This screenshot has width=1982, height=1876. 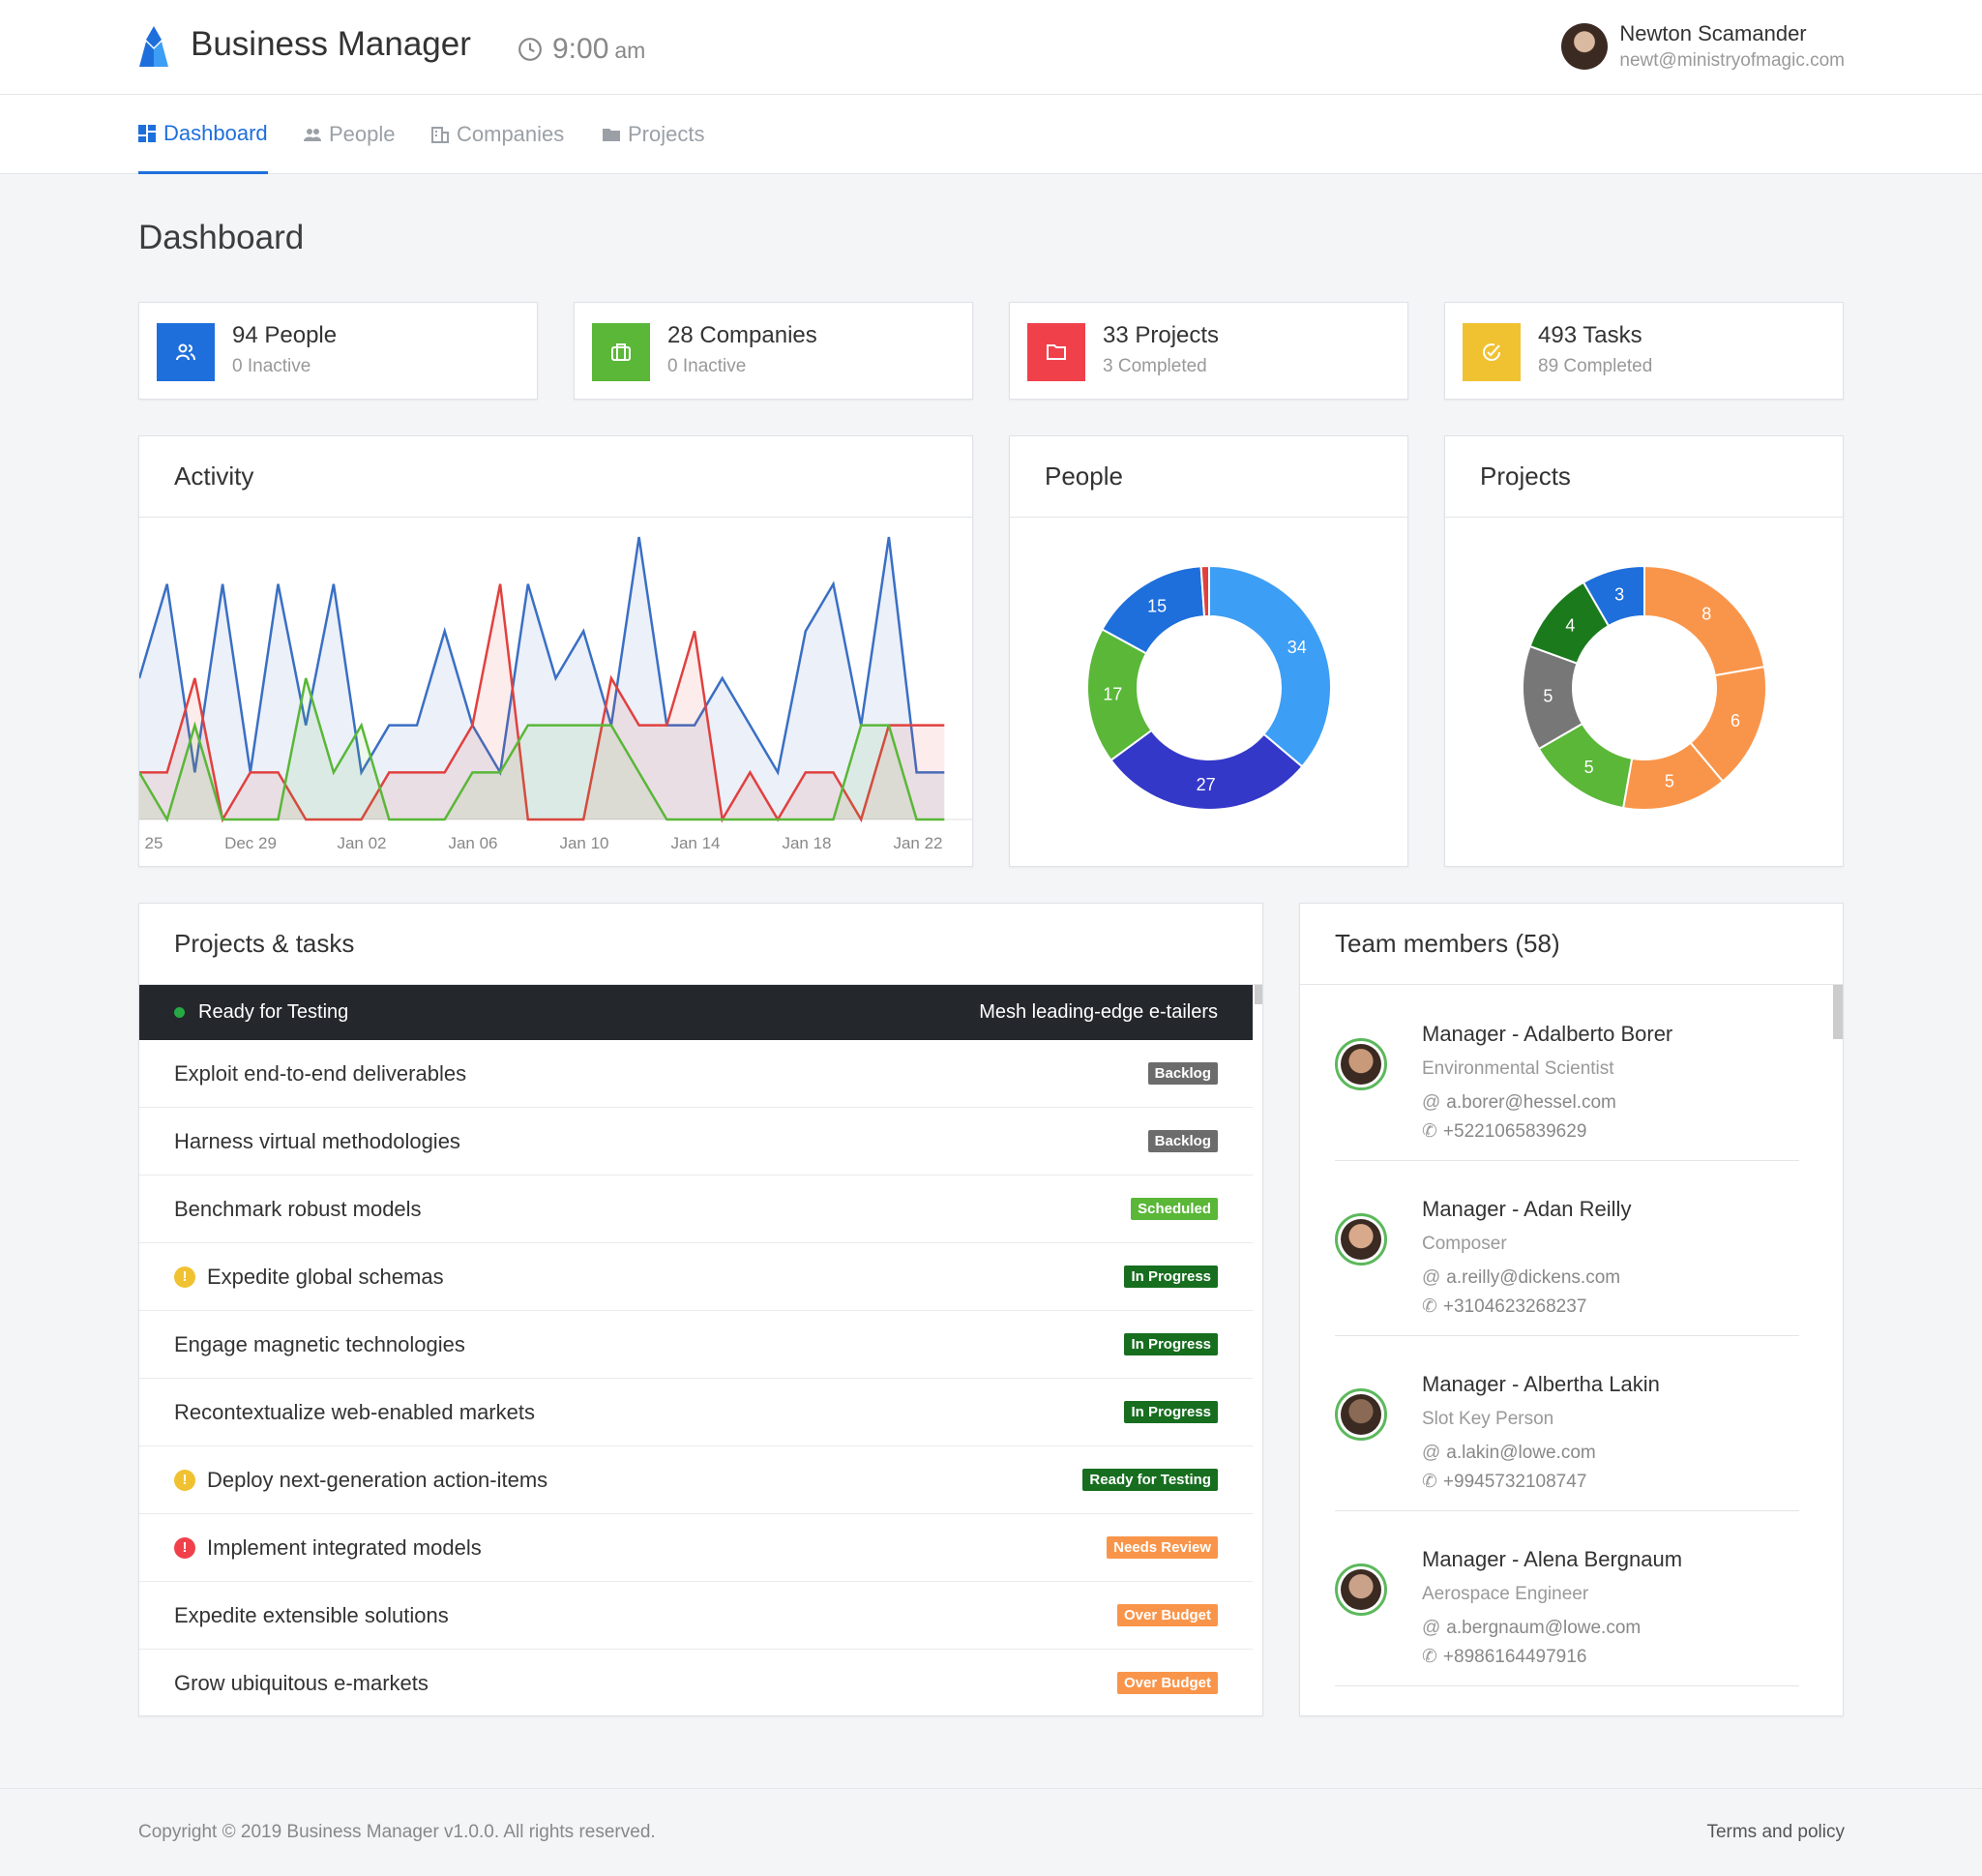 What do you see at coordinates (153, 46) in the screenshot?
I see `app-logo-icon` at bounding box center [153, 46].